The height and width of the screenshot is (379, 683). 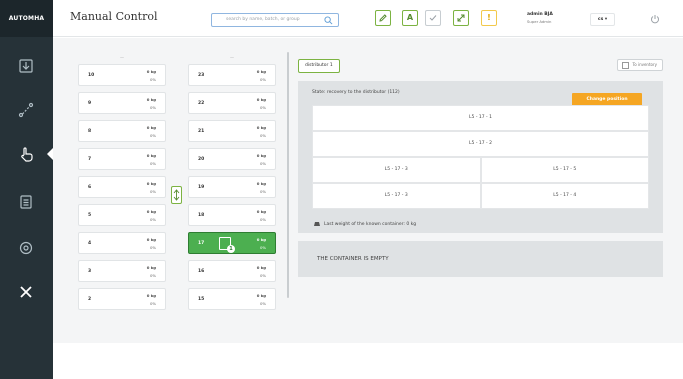 What do you see at coordinates (122, 187) in the screenshot?
I see `container-cell: 6 0 kg 0%` at bounding box center [122, 187].